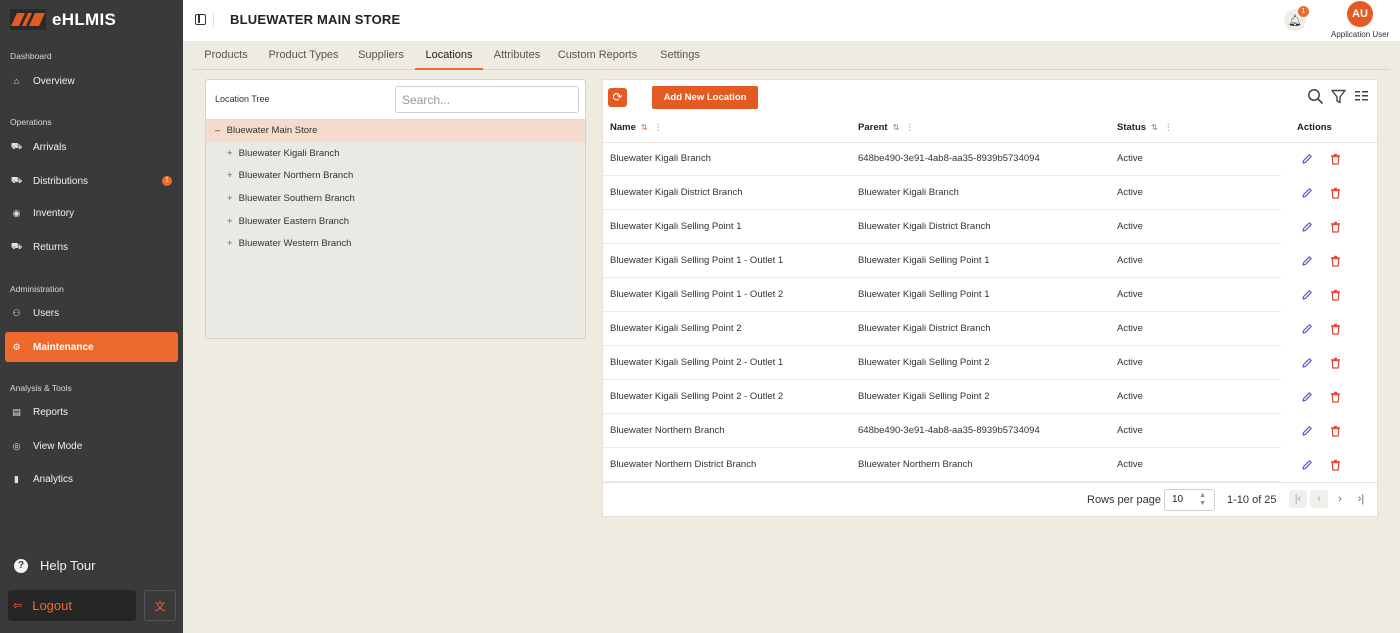 The width and height of the screenshot is (1400, 633). What do you see at coordinates (924, 294) in the screenshot?
I see `cell-parent: Bluewater Kigali Selling Point 1` at bounding box center [924, 294].